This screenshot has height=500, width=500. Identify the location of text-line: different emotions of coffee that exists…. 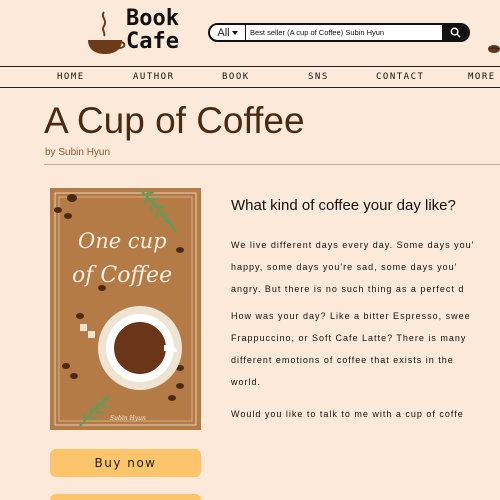
(342, 360).